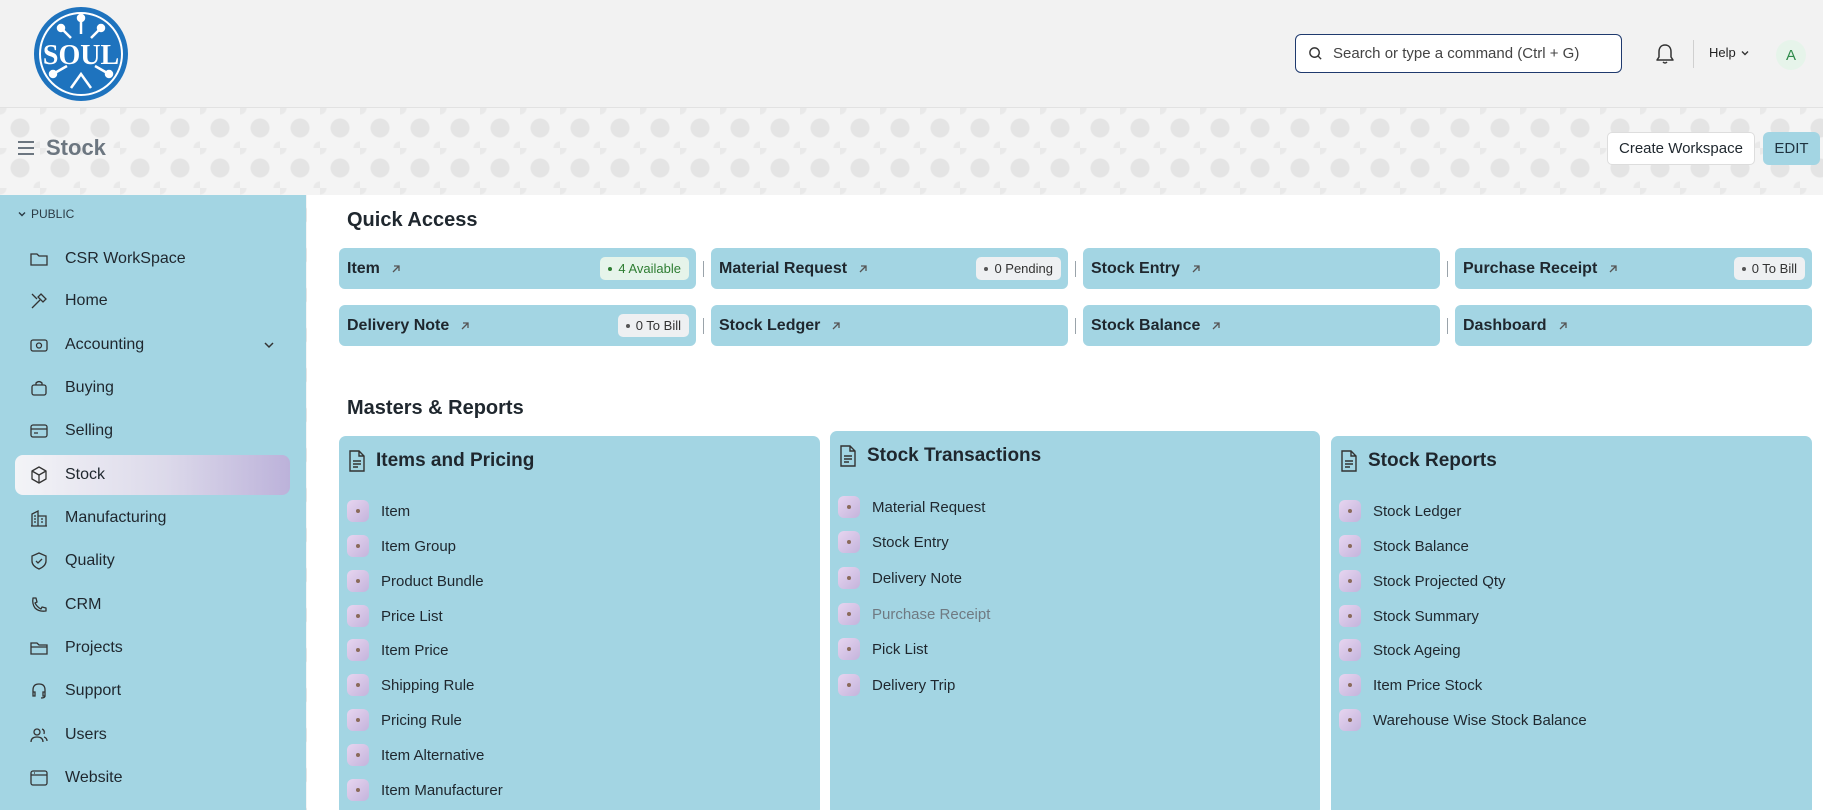 This screenshot has height=810, width=1823. What do you see at coordinates (1422, 581) in the screenshot?
I see `link-stock-projected-qty: Stock Projected Qty` at bounding box center [1422, 581].